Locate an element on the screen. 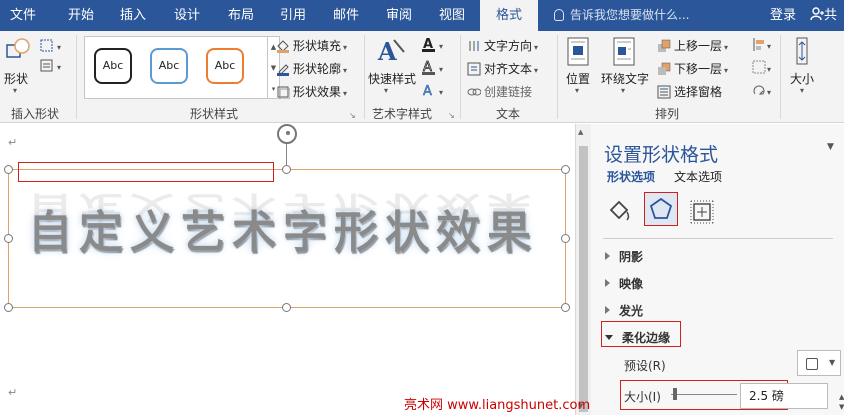  tab-mailings: 邮件 is located at coordinates (346, 15).